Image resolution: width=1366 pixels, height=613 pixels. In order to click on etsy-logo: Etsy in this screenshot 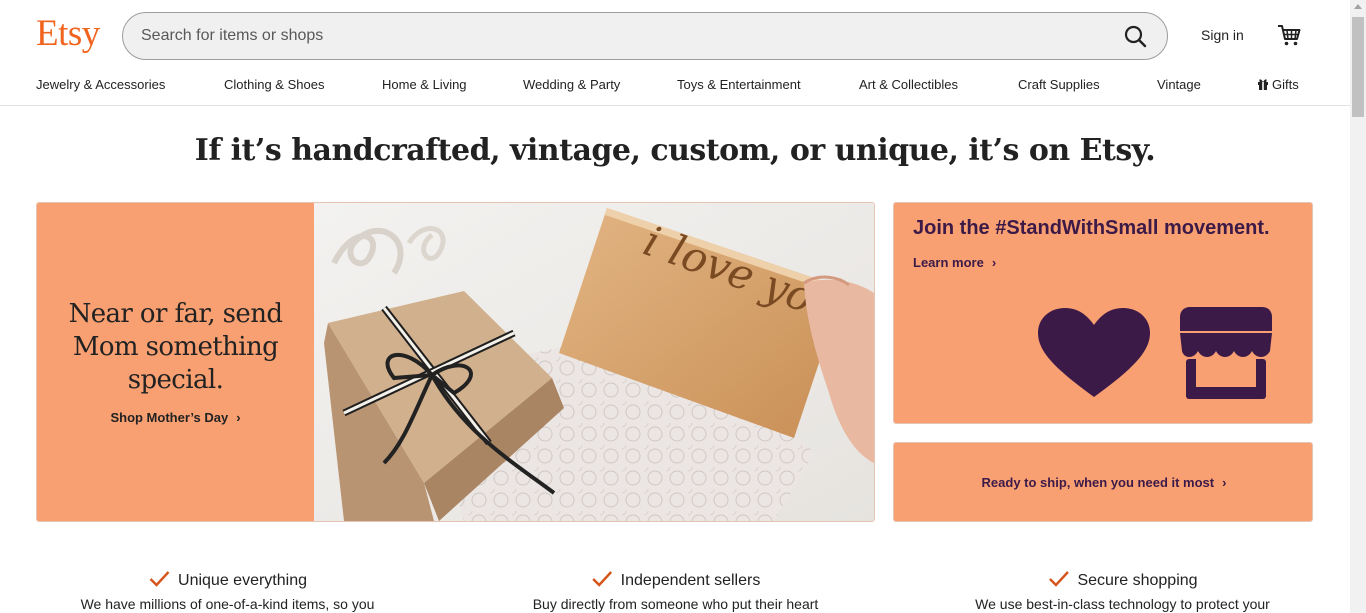, I will do `click(68, 33)`.